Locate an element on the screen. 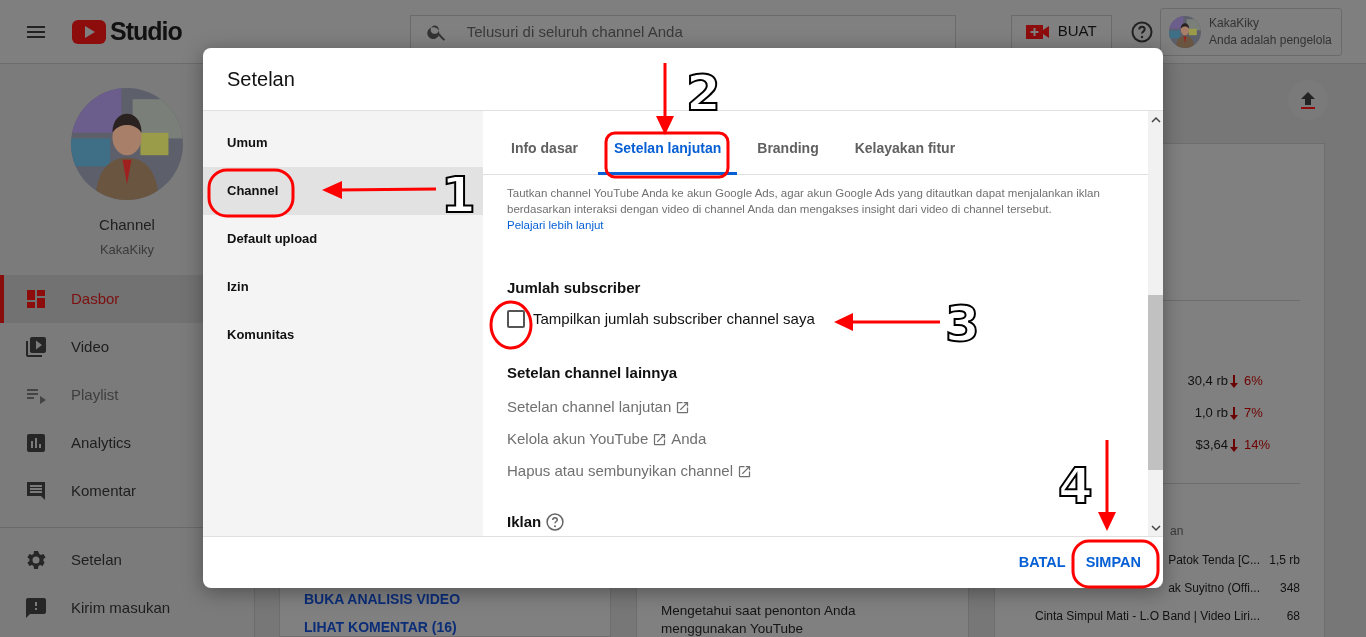 The height and width of the screenshot is (637, 1366). text-link: BUKA ANALISIS VIDEO is located at coordinates (382, 599).